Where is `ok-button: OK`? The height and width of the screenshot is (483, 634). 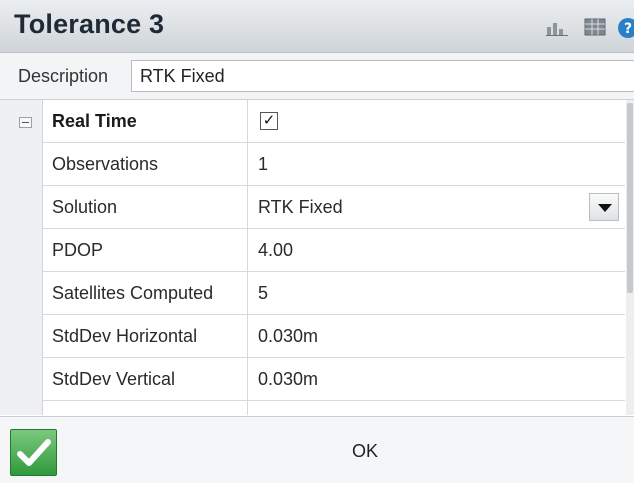
ok-button: OK is located at coordinates (365, 451).